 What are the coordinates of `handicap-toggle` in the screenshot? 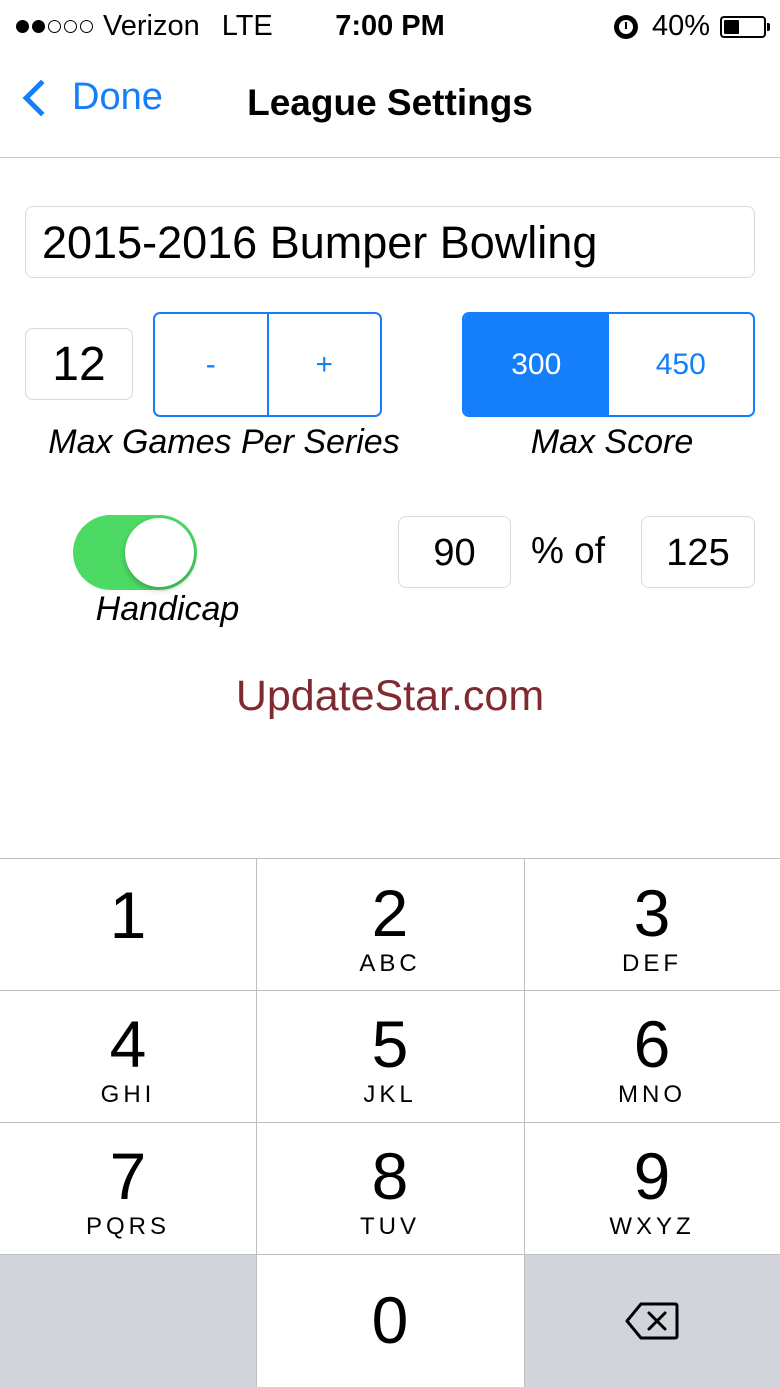 It's located at (135, 552).